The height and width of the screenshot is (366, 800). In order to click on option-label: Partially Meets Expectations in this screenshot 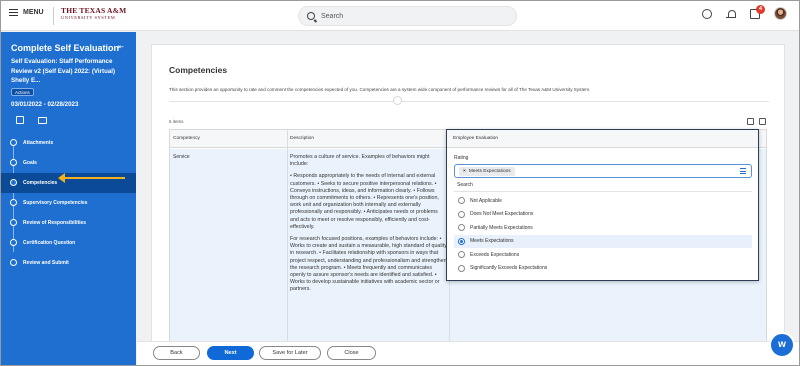, I will do `click(501, 227)`.